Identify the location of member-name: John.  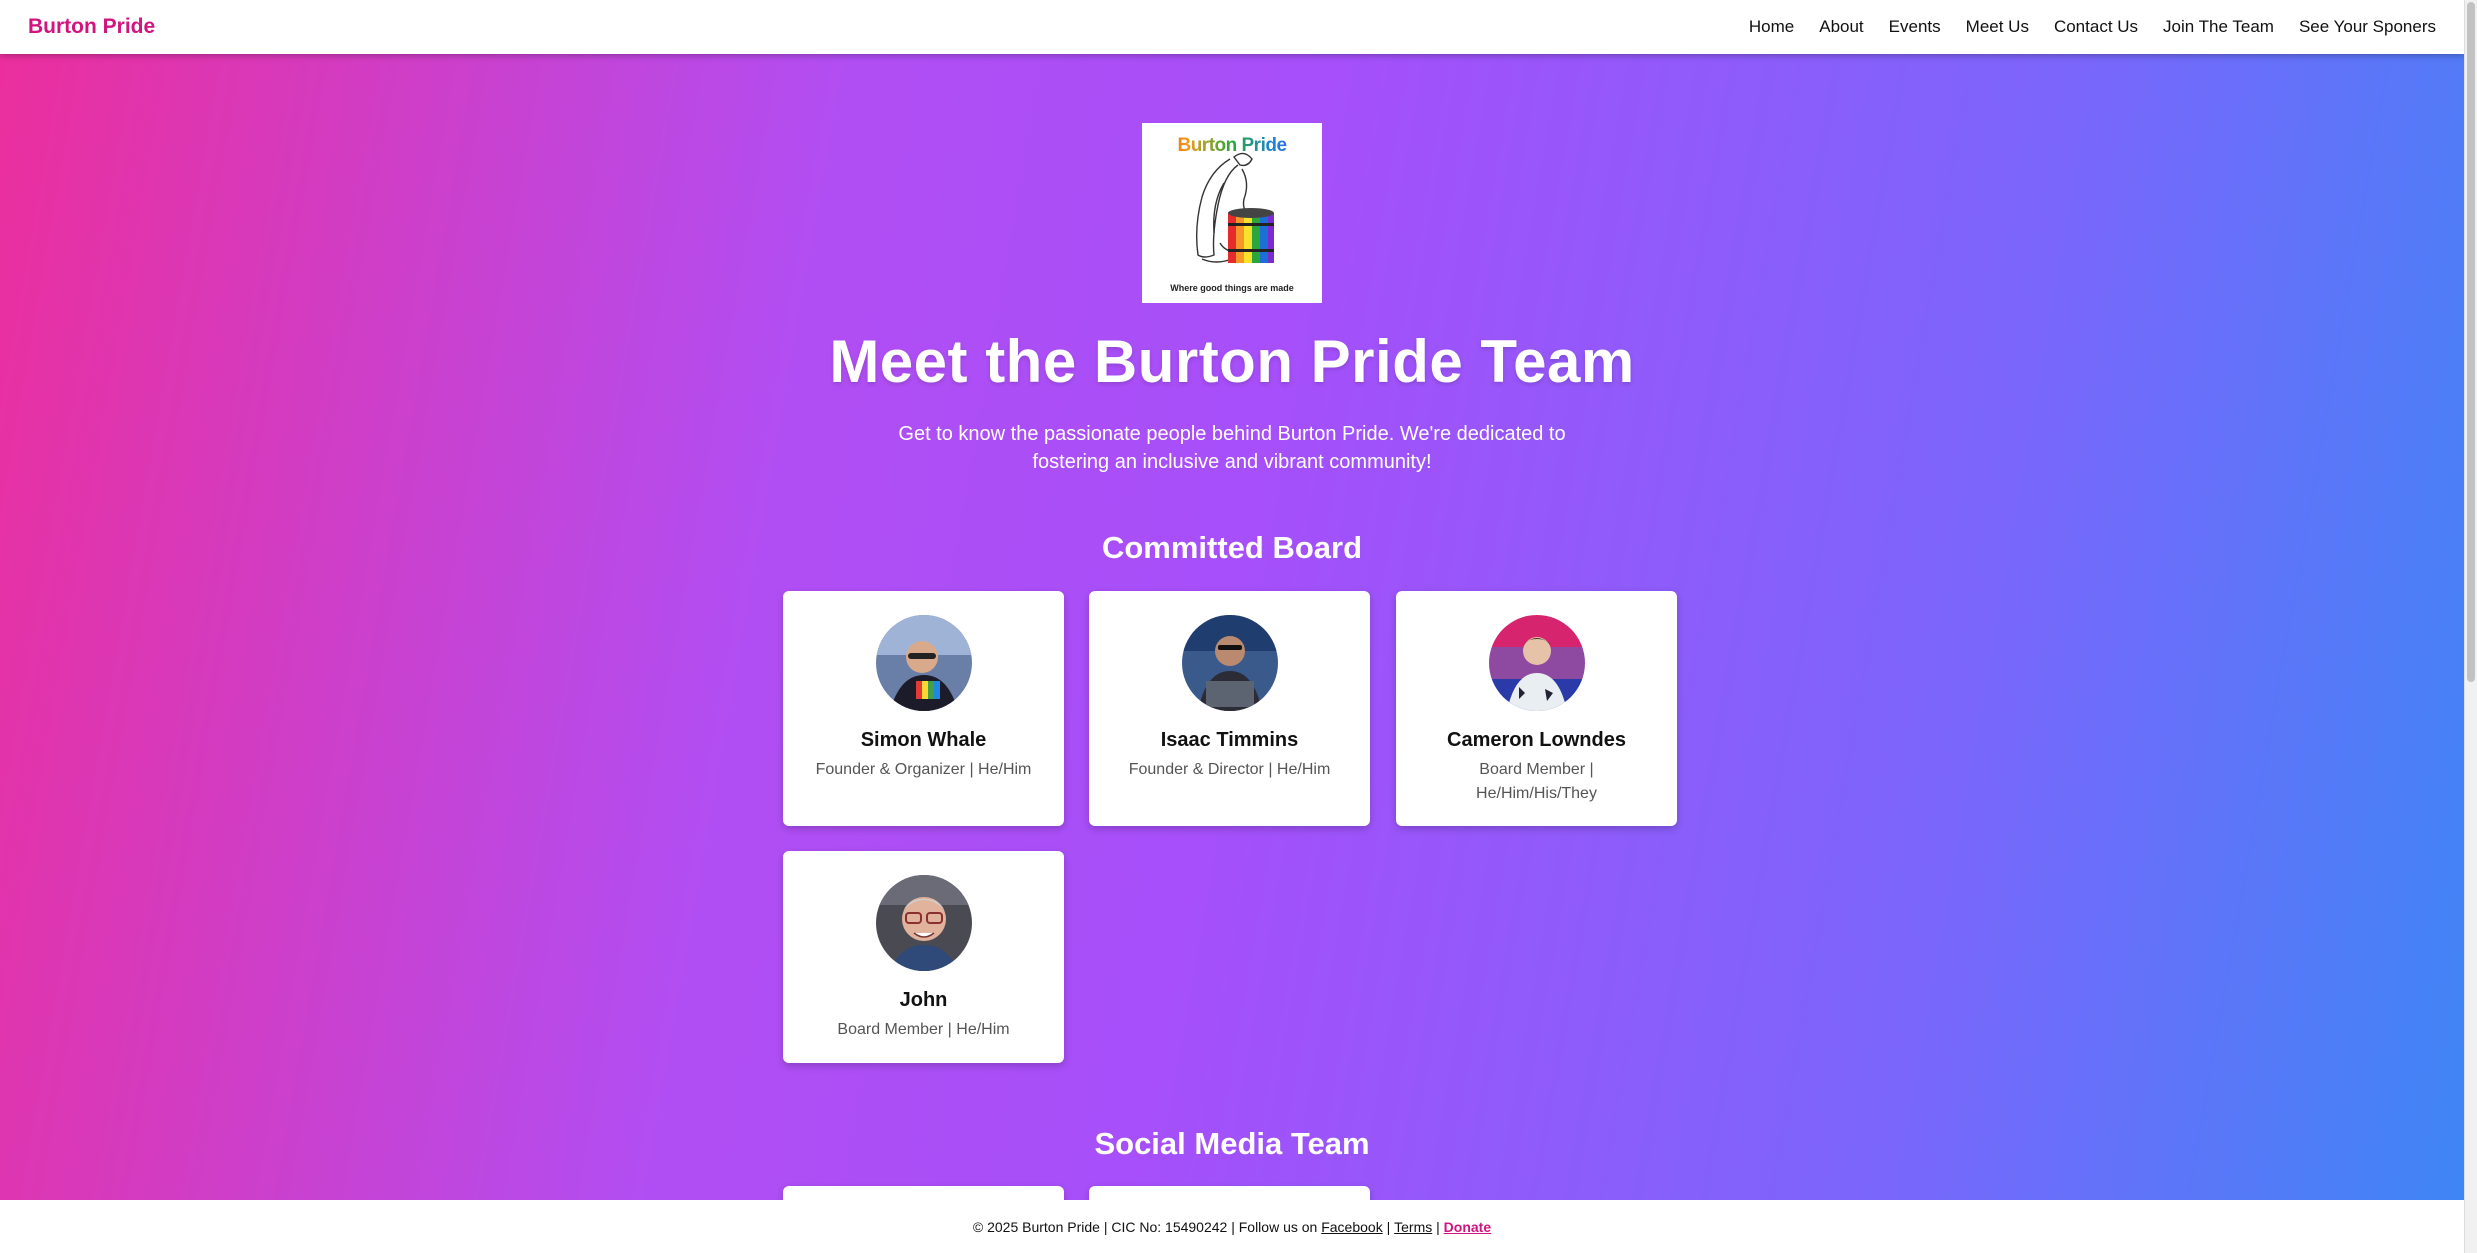
(923, 1000).